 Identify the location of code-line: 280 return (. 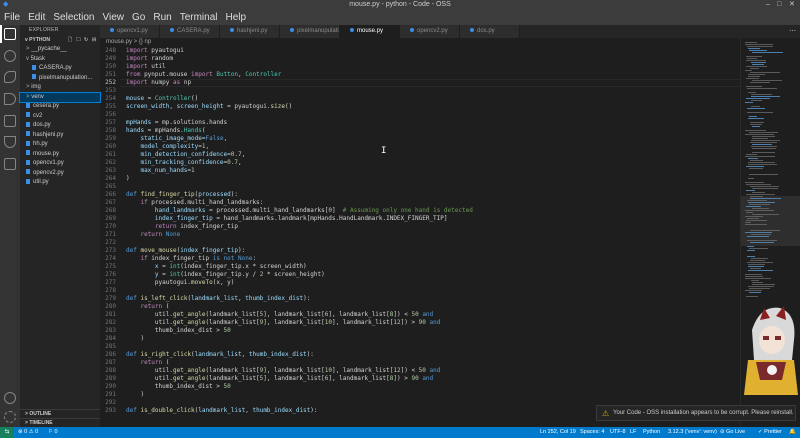
(420, 307).